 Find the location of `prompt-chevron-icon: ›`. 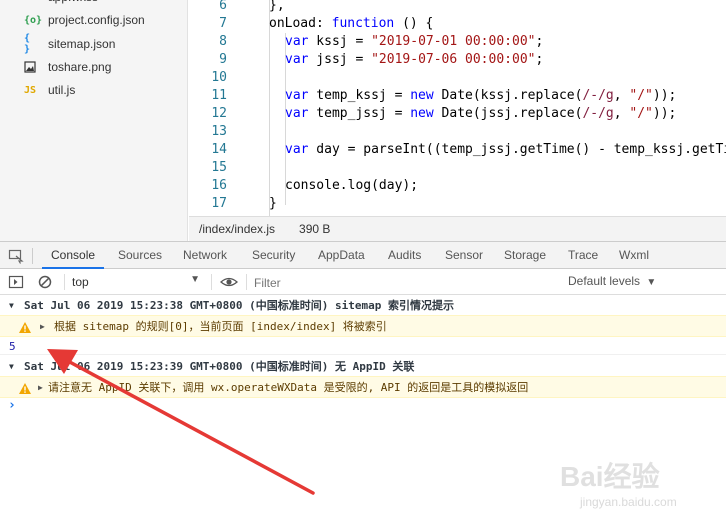

prompt-chevron-icon: › is located at coordinates (12, 405).